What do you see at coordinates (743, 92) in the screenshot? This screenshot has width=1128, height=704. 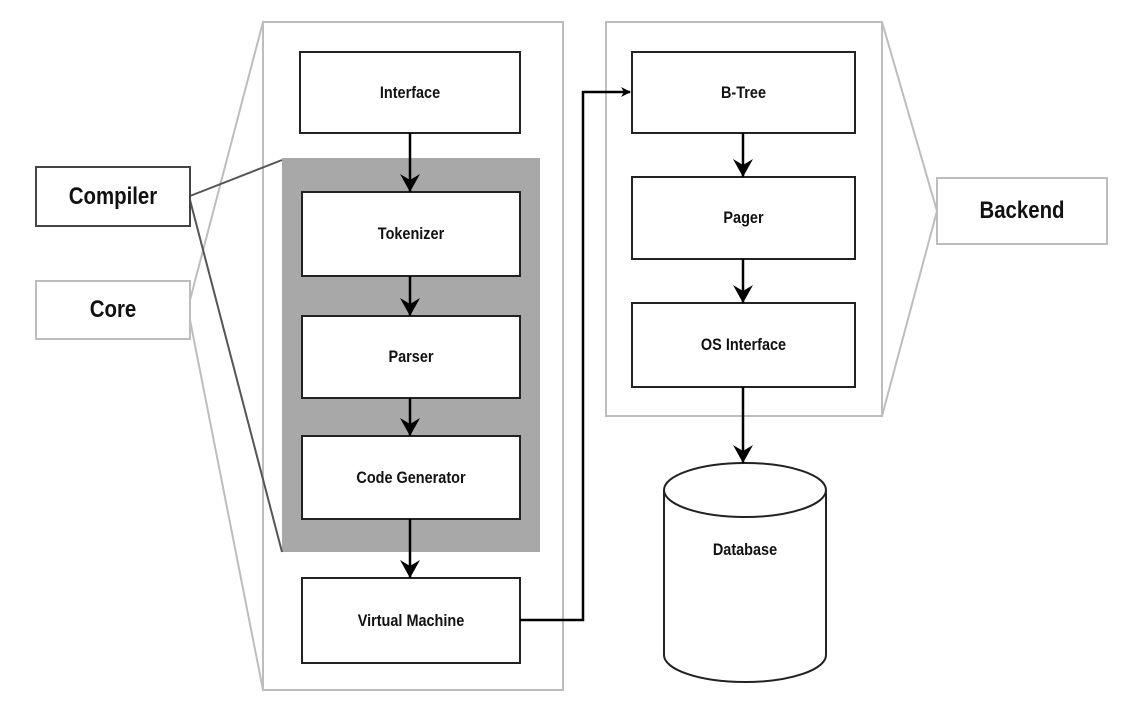 I see `btree-label: B-Tree` at bounding box center [743, 92].